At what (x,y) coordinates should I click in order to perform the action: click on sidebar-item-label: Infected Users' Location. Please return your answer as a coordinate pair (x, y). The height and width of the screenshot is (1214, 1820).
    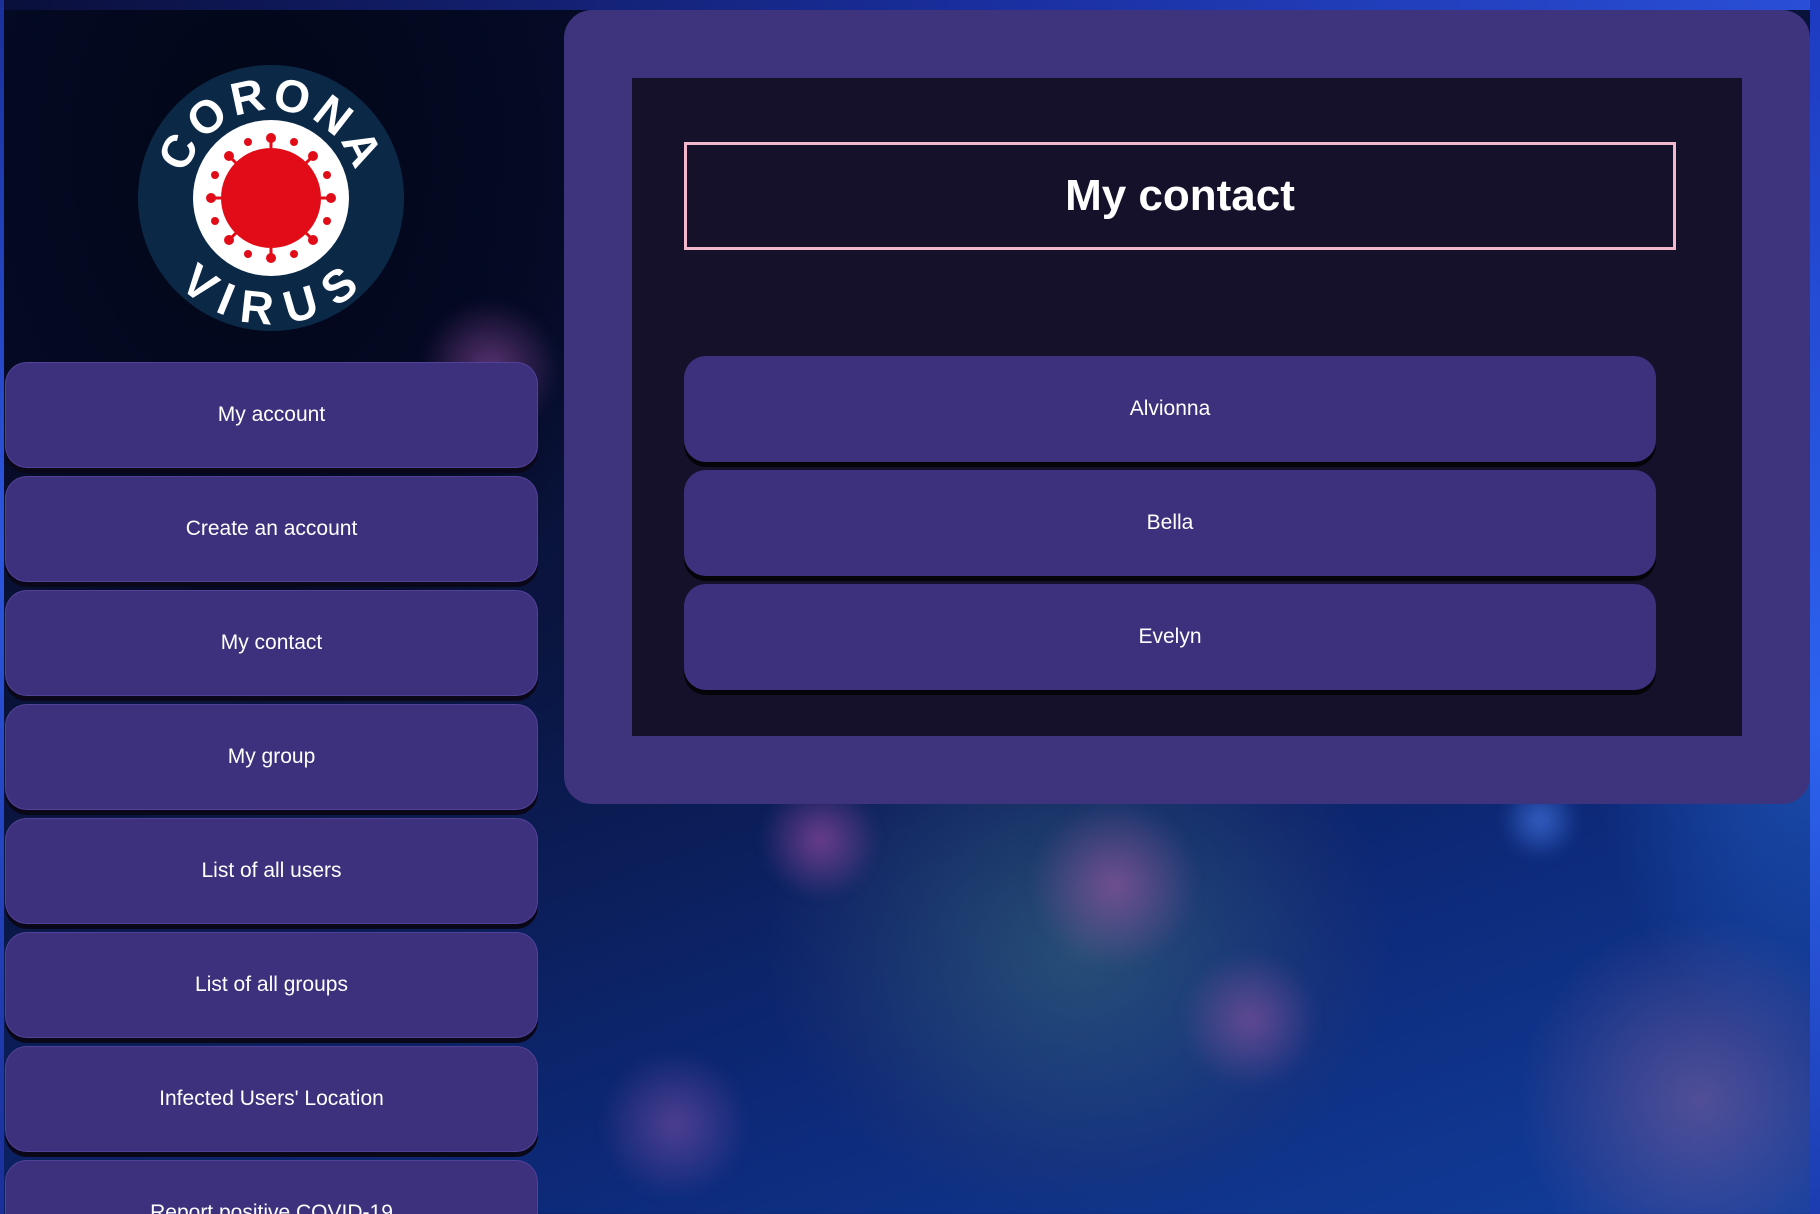
    Looking at the image, I should click on (271, 1098).